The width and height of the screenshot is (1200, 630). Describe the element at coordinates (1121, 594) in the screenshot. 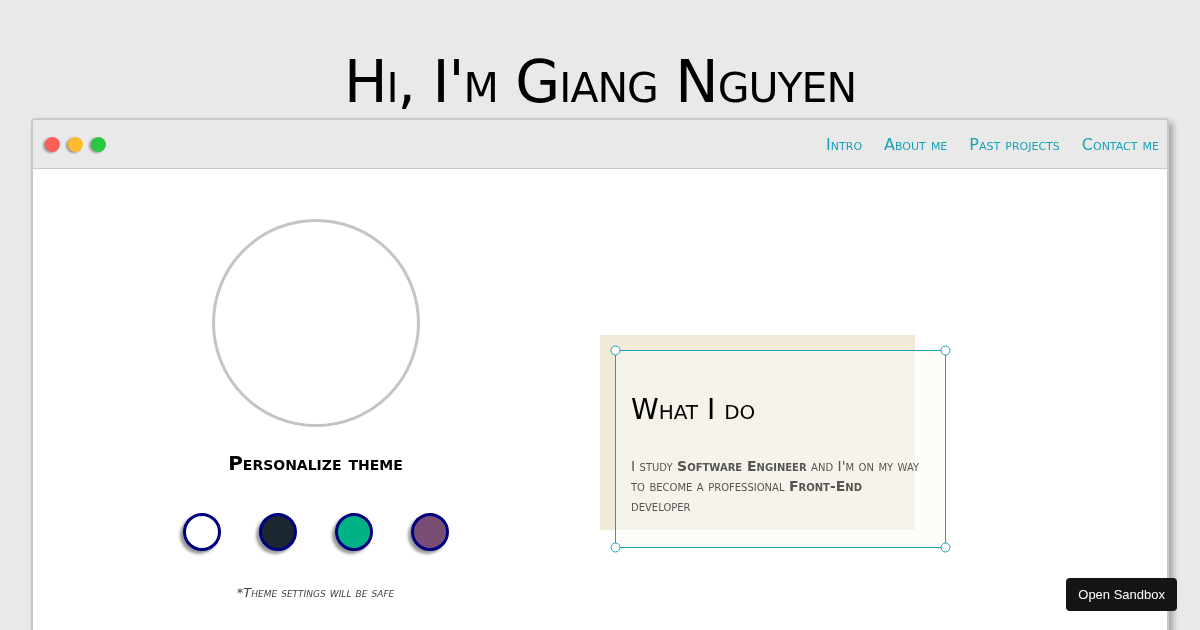

I see `open-sandbox-button: Open Sandbox` at that location.